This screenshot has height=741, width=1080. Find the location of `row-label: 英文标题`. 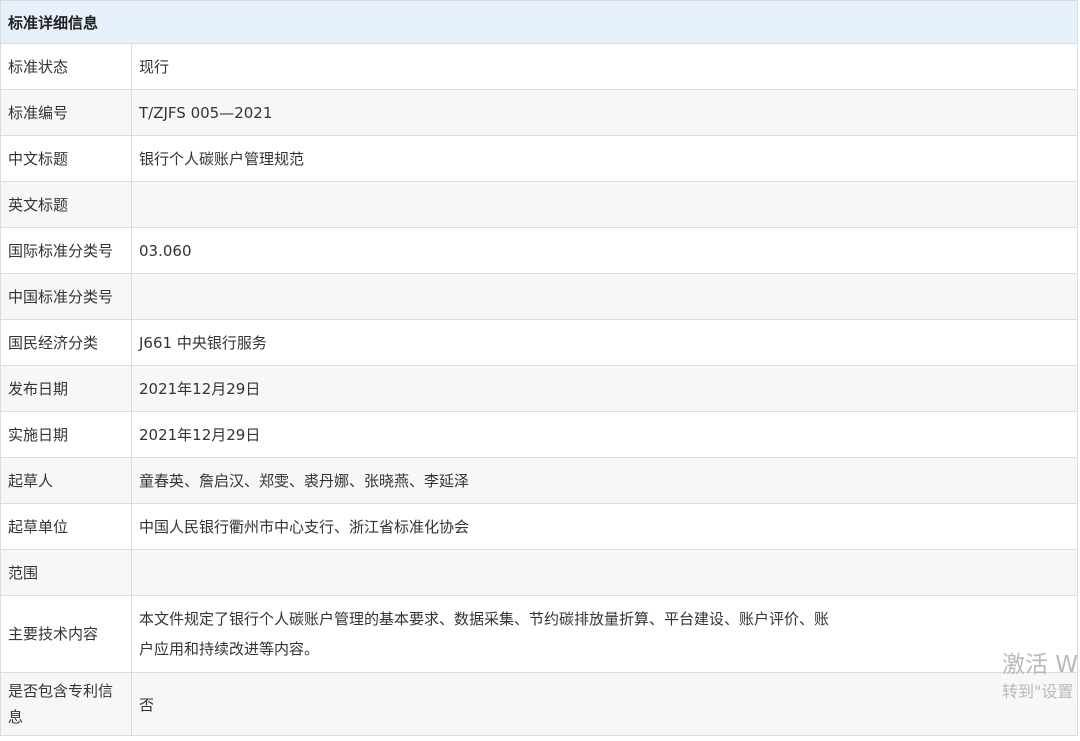

row-label: 英文标题 is located at coordinates (66, 204).